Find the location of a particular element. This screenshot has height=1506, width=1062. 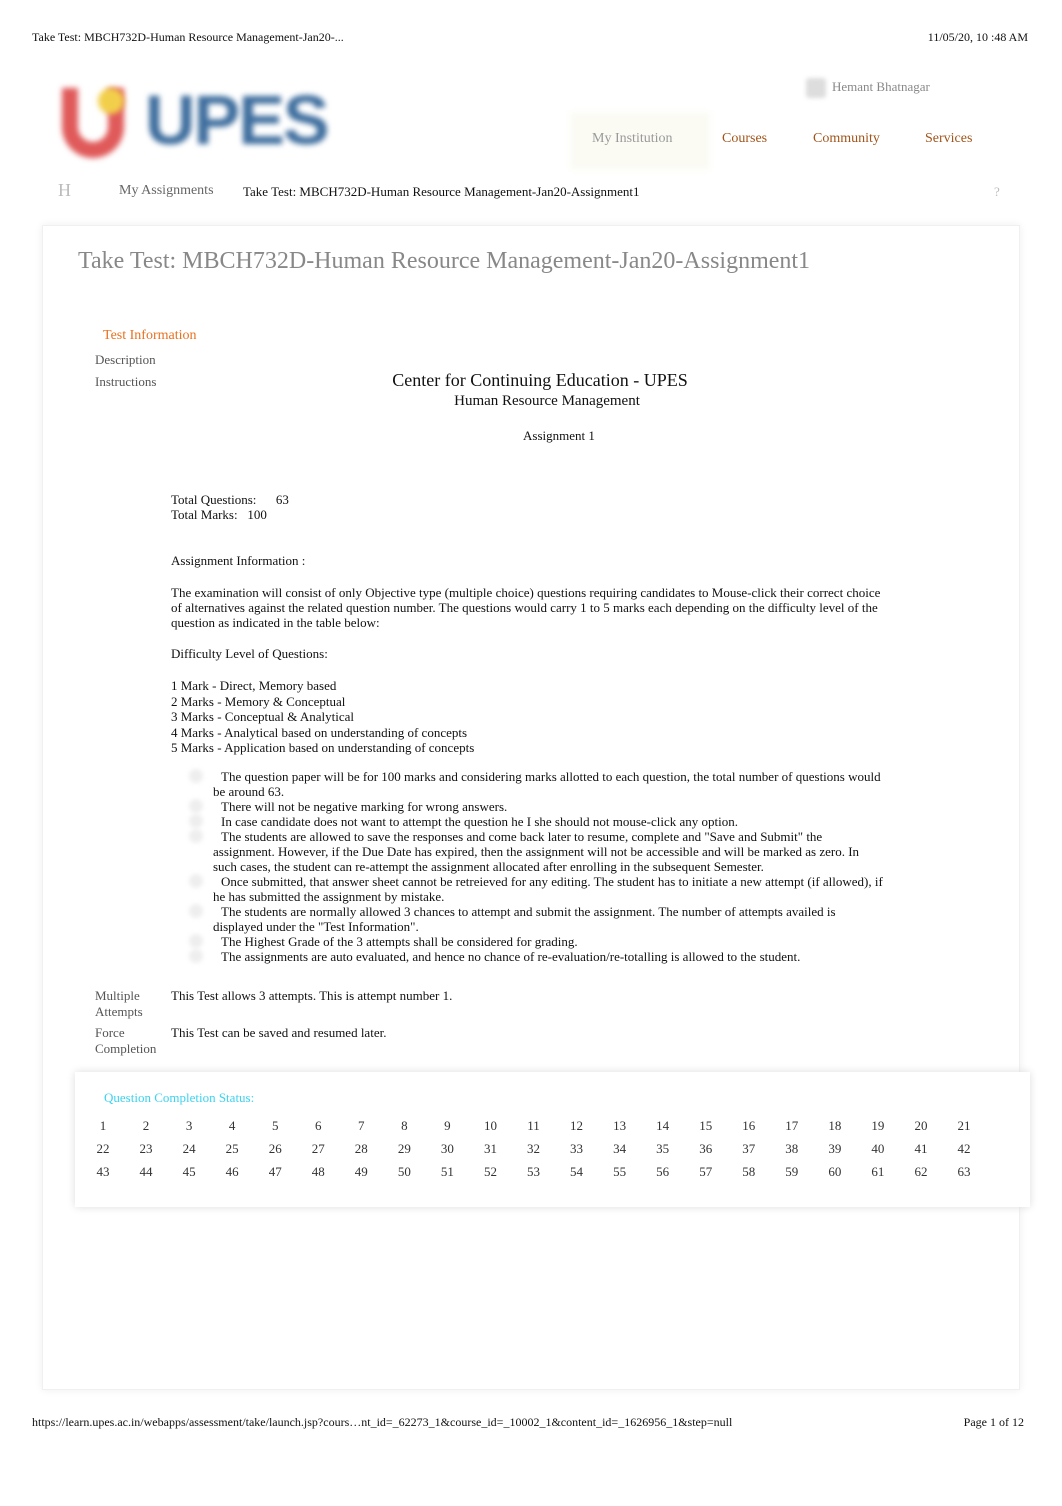

question-link: 50 is located at coordinates (404, 1172).